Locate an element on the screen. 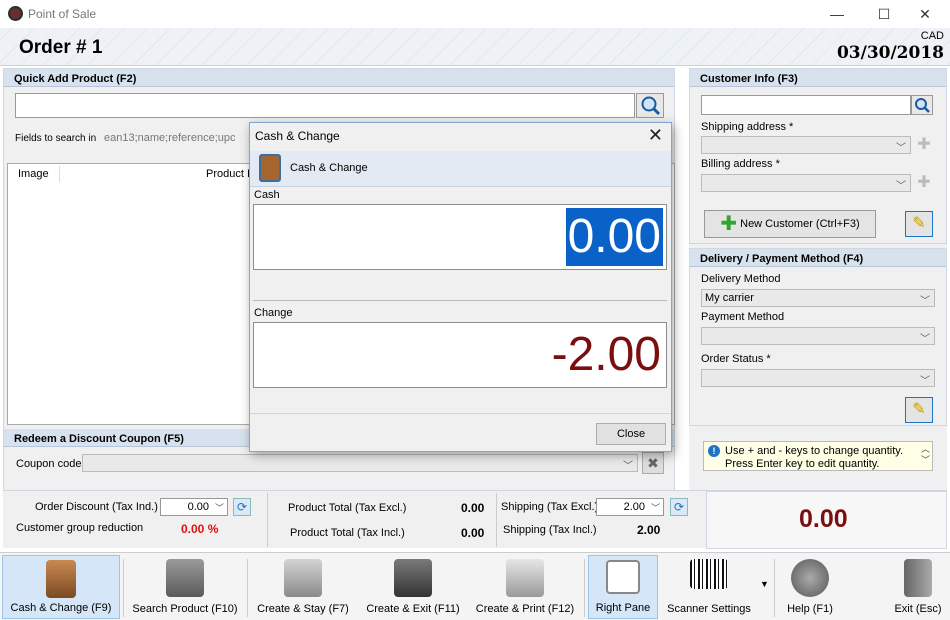 The width and height of the screenshot is (950, 620). shipping-incl-label: Shipping (Tax Incl.) is located at coordinates (550, 530).